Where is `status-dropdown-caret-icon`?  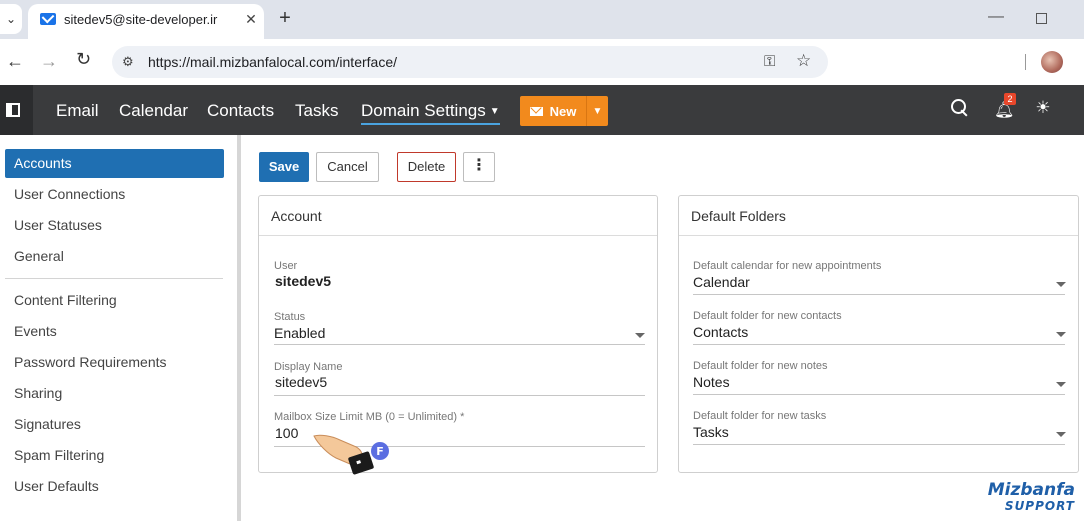
status-dropdown-caret-icon is located at coordinates (640, 335).